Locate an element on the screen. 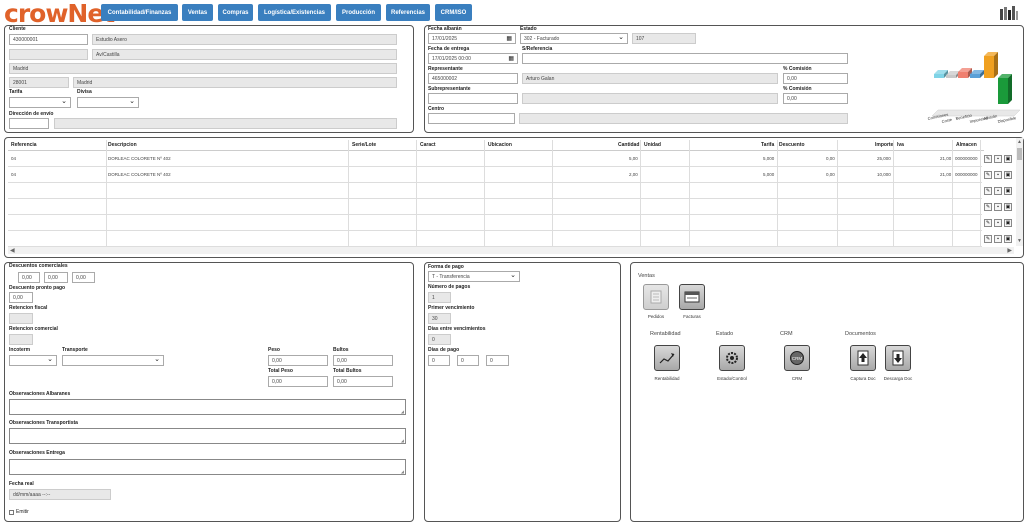 The height and width of the screenshot is (522, 1024). obs-alb-label: Observaciones Albaranes is located at coordinates (40, 394).